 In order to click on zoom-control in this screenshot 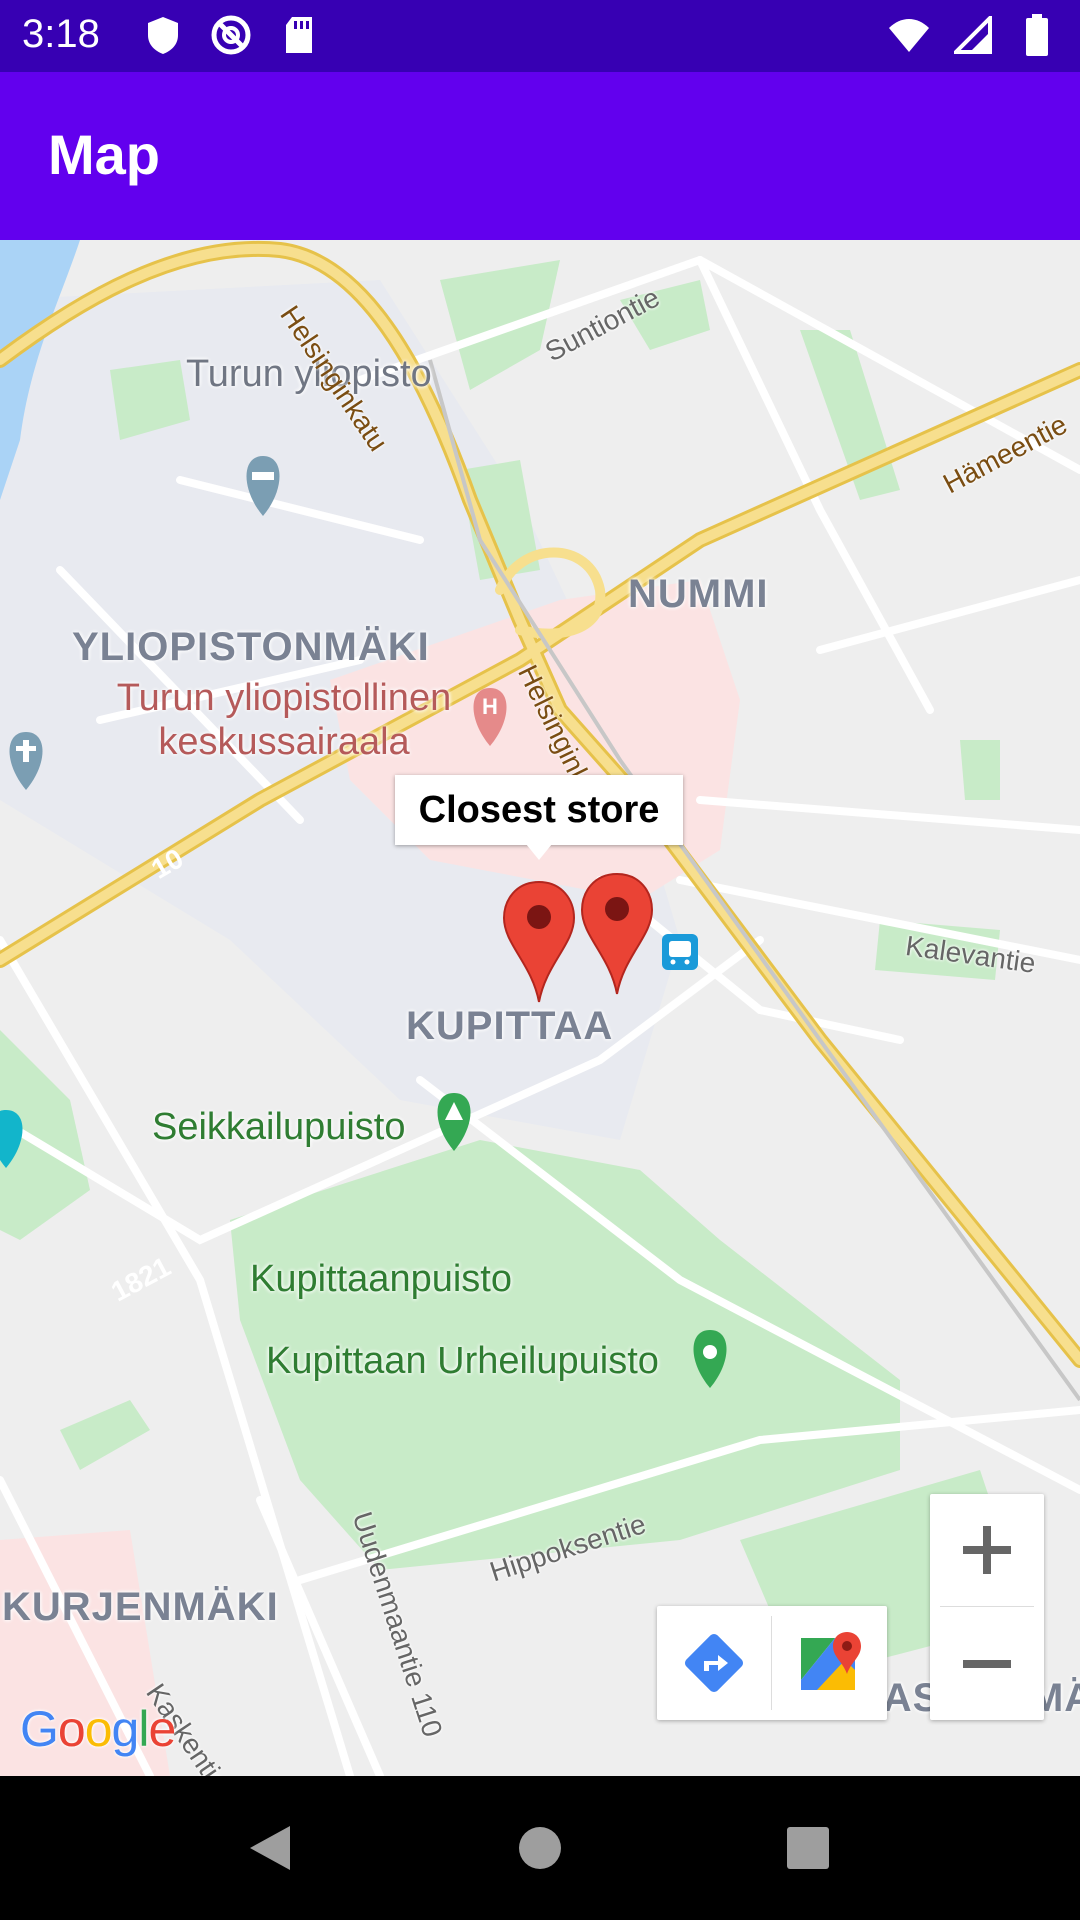, I will do `click(987, 1607)`.